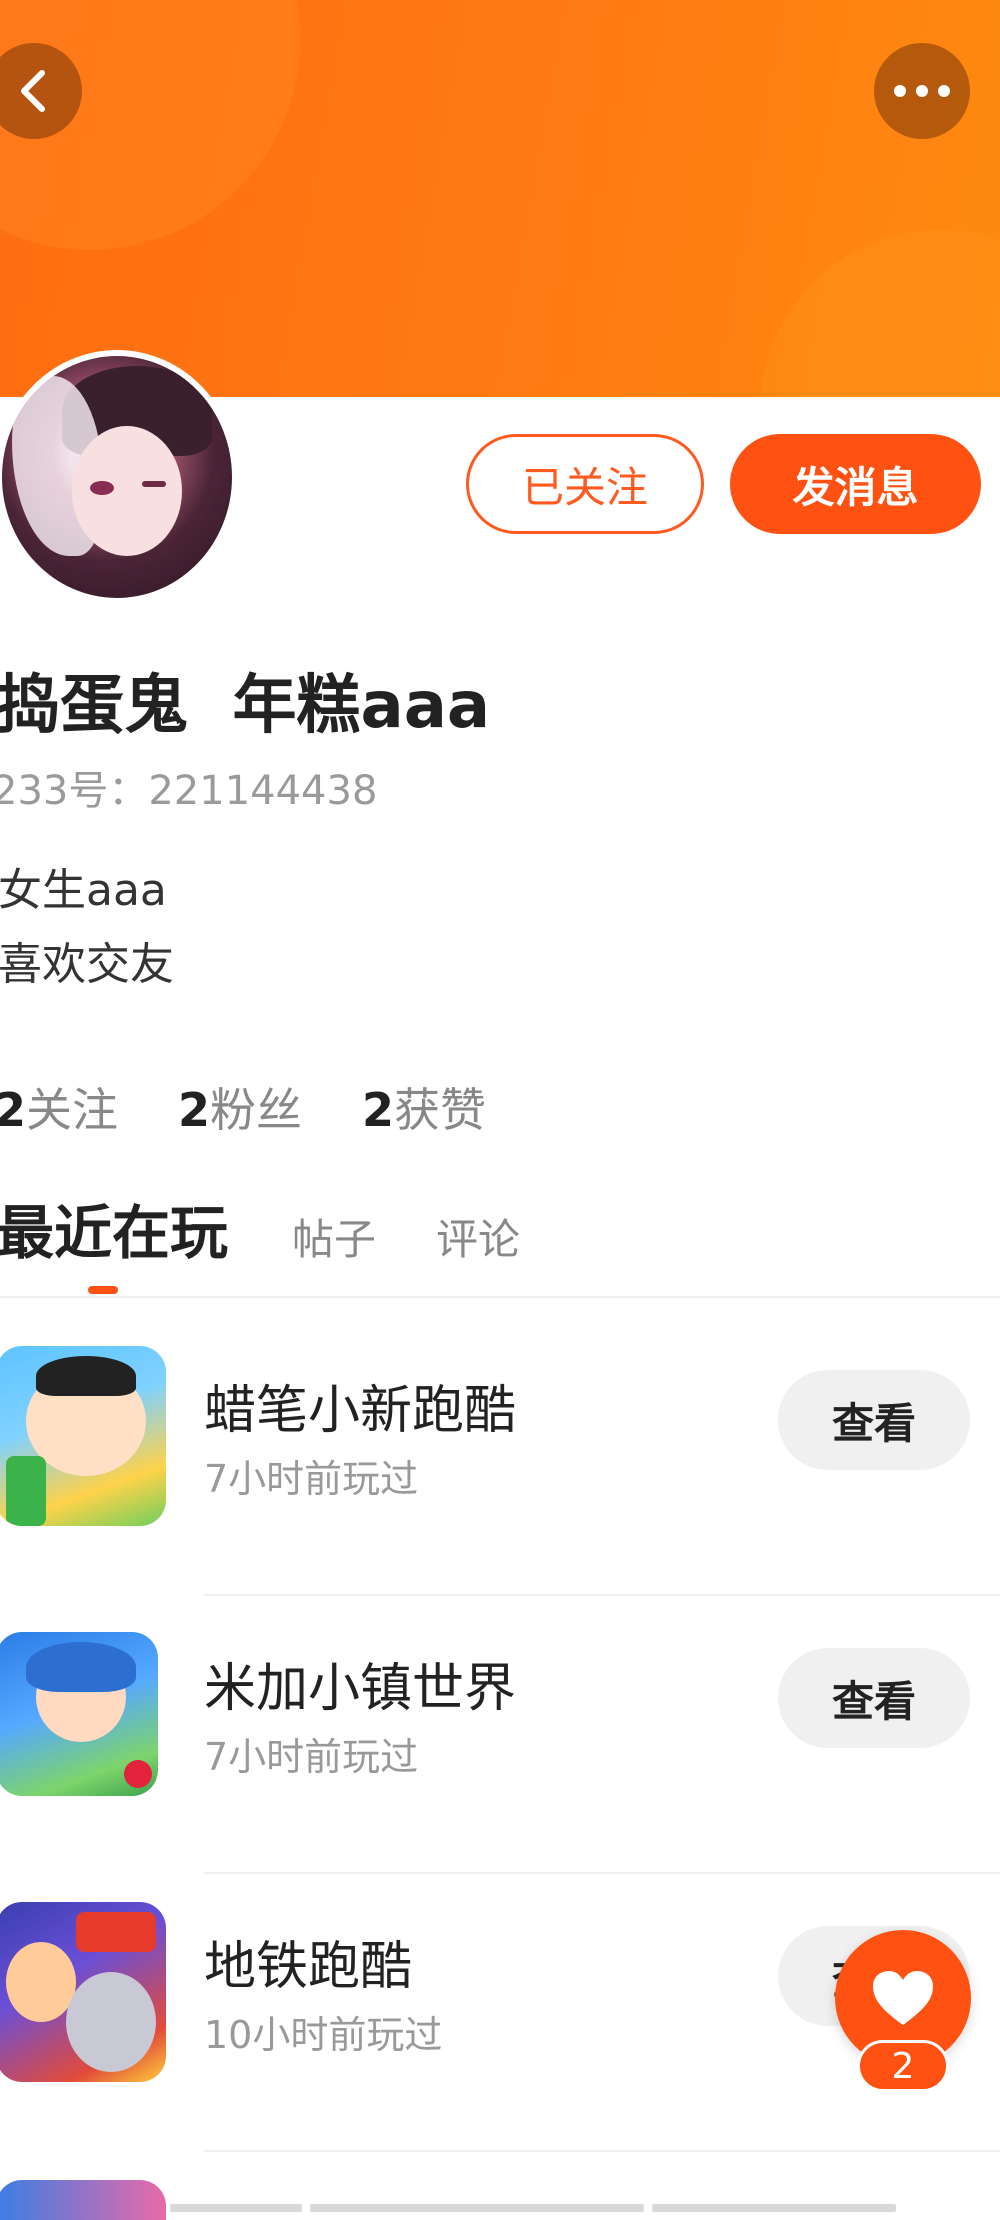 The height and width of the screenshot is (2220, 1000). What do you see at coordinates (87, 964) in the screenshot?
I see `bio-line: 喜欢交友` at bounding box center [87, 964].